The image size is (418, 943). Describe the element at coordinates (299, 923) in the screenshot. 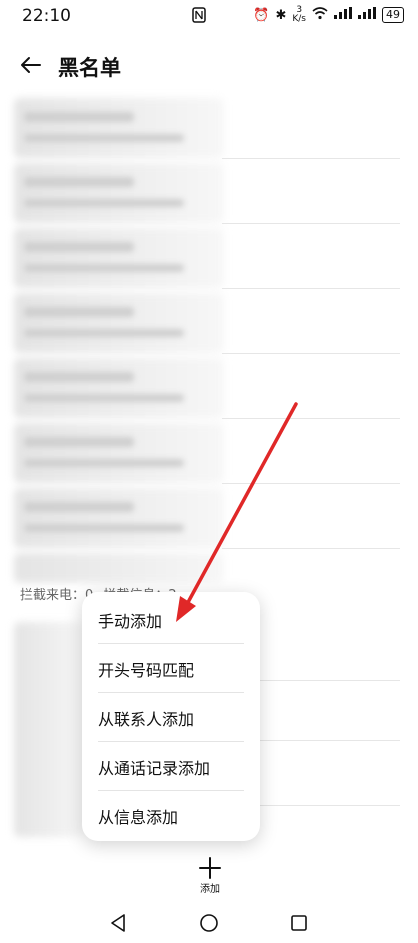

I see `nav-recents-icon` at that location.